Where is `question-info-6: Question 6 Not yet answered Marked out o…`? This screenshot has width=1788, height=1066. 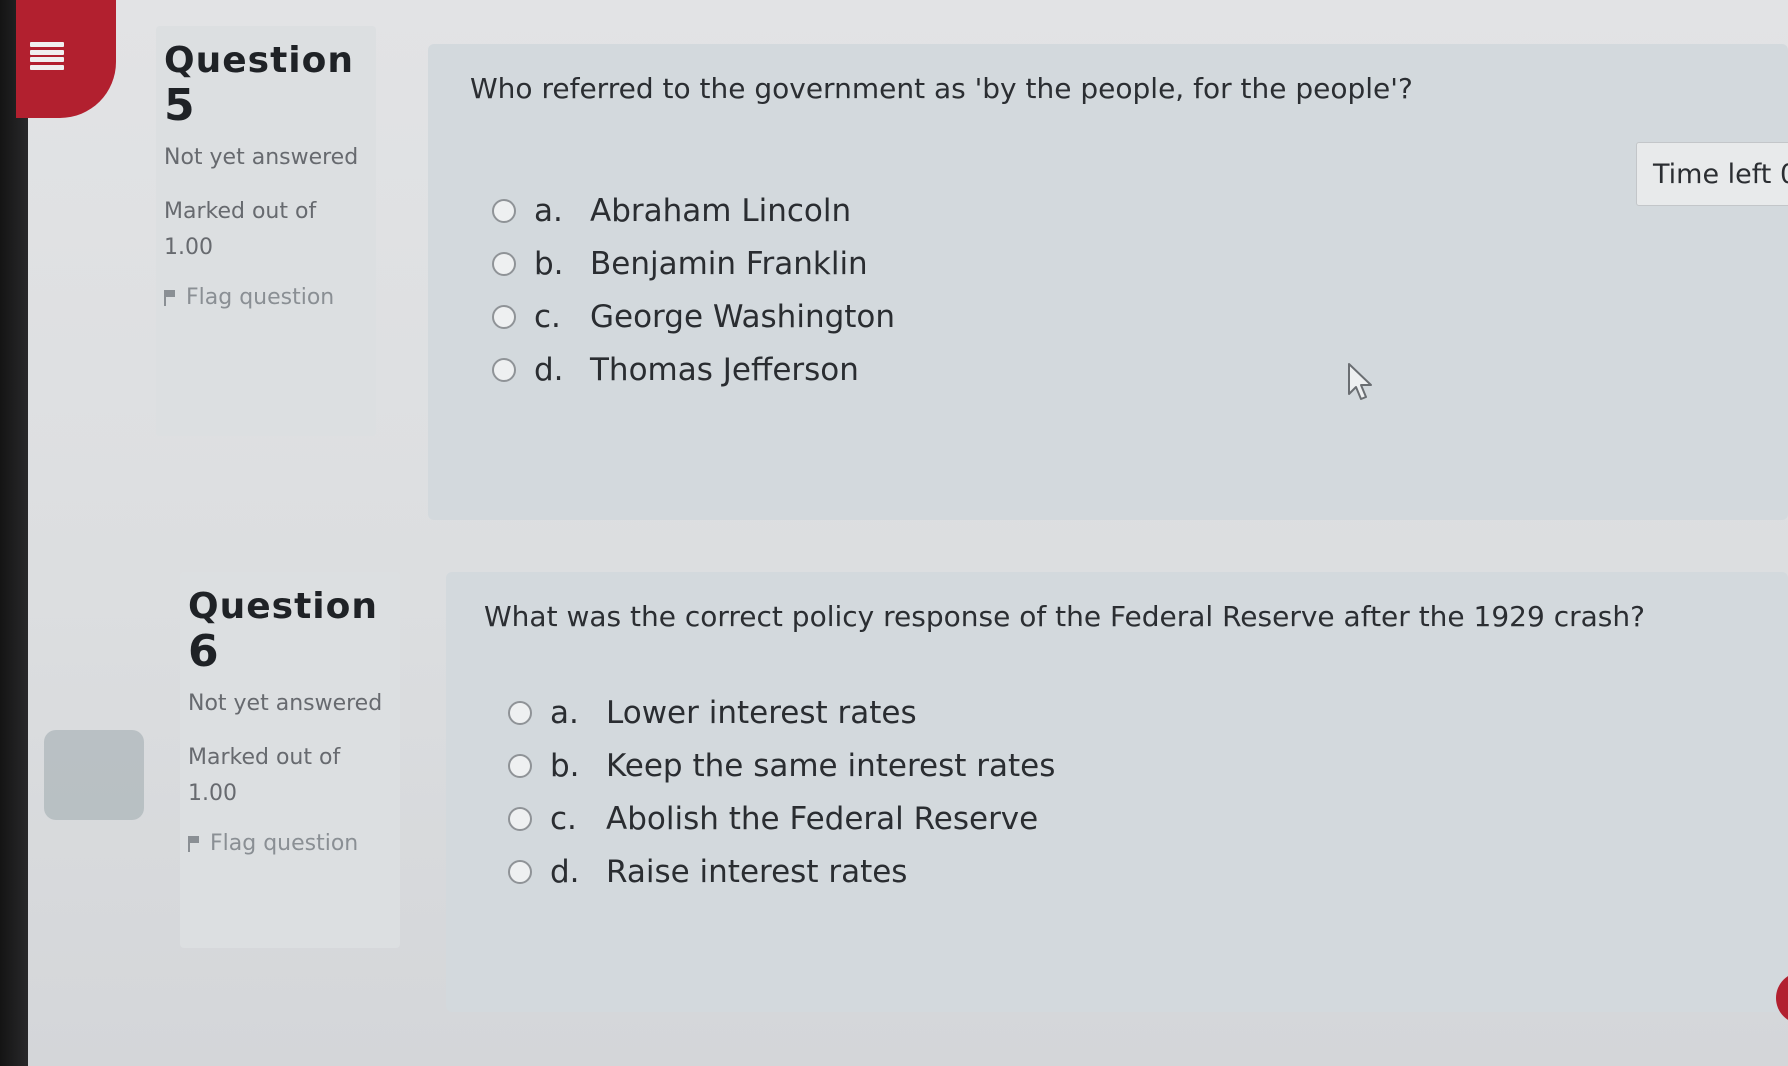 question-info-6: Question 6 Not yet answered Marked out o… is located at coordinates (290, 760).